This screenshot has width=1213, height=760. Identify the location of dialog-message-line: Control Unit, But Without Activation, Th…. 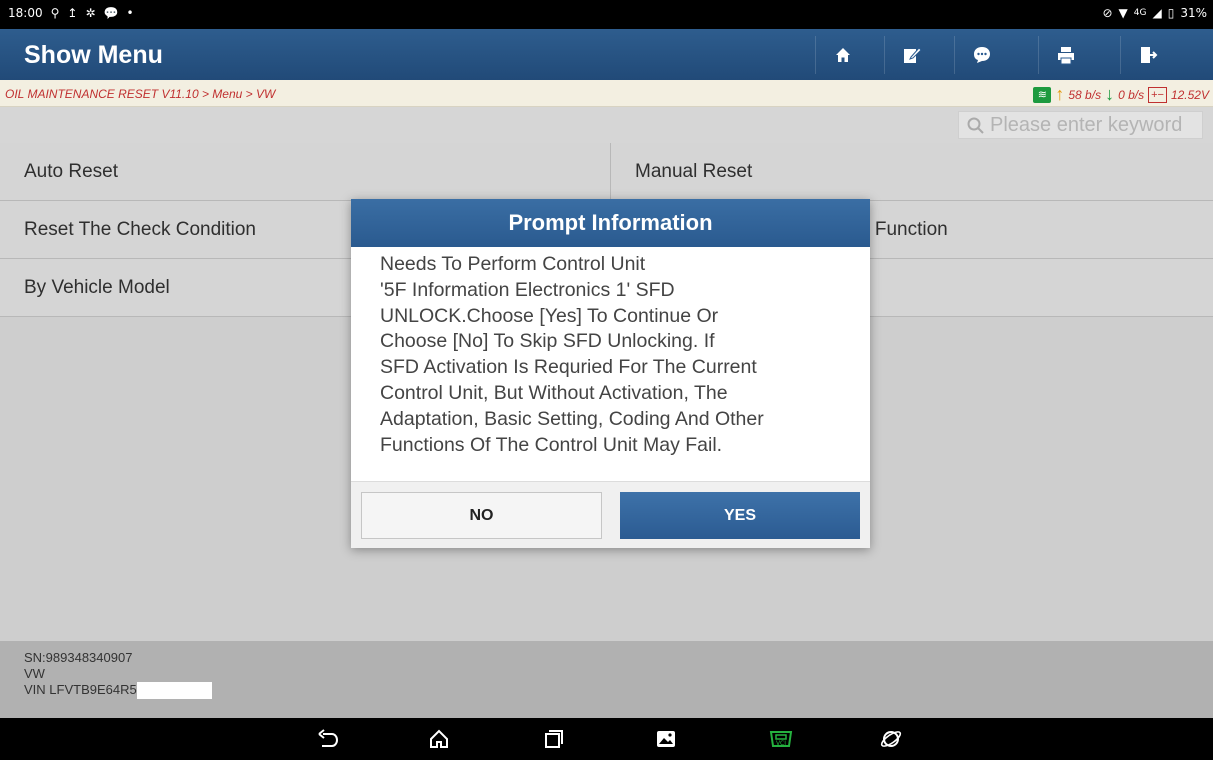
(554, 392).